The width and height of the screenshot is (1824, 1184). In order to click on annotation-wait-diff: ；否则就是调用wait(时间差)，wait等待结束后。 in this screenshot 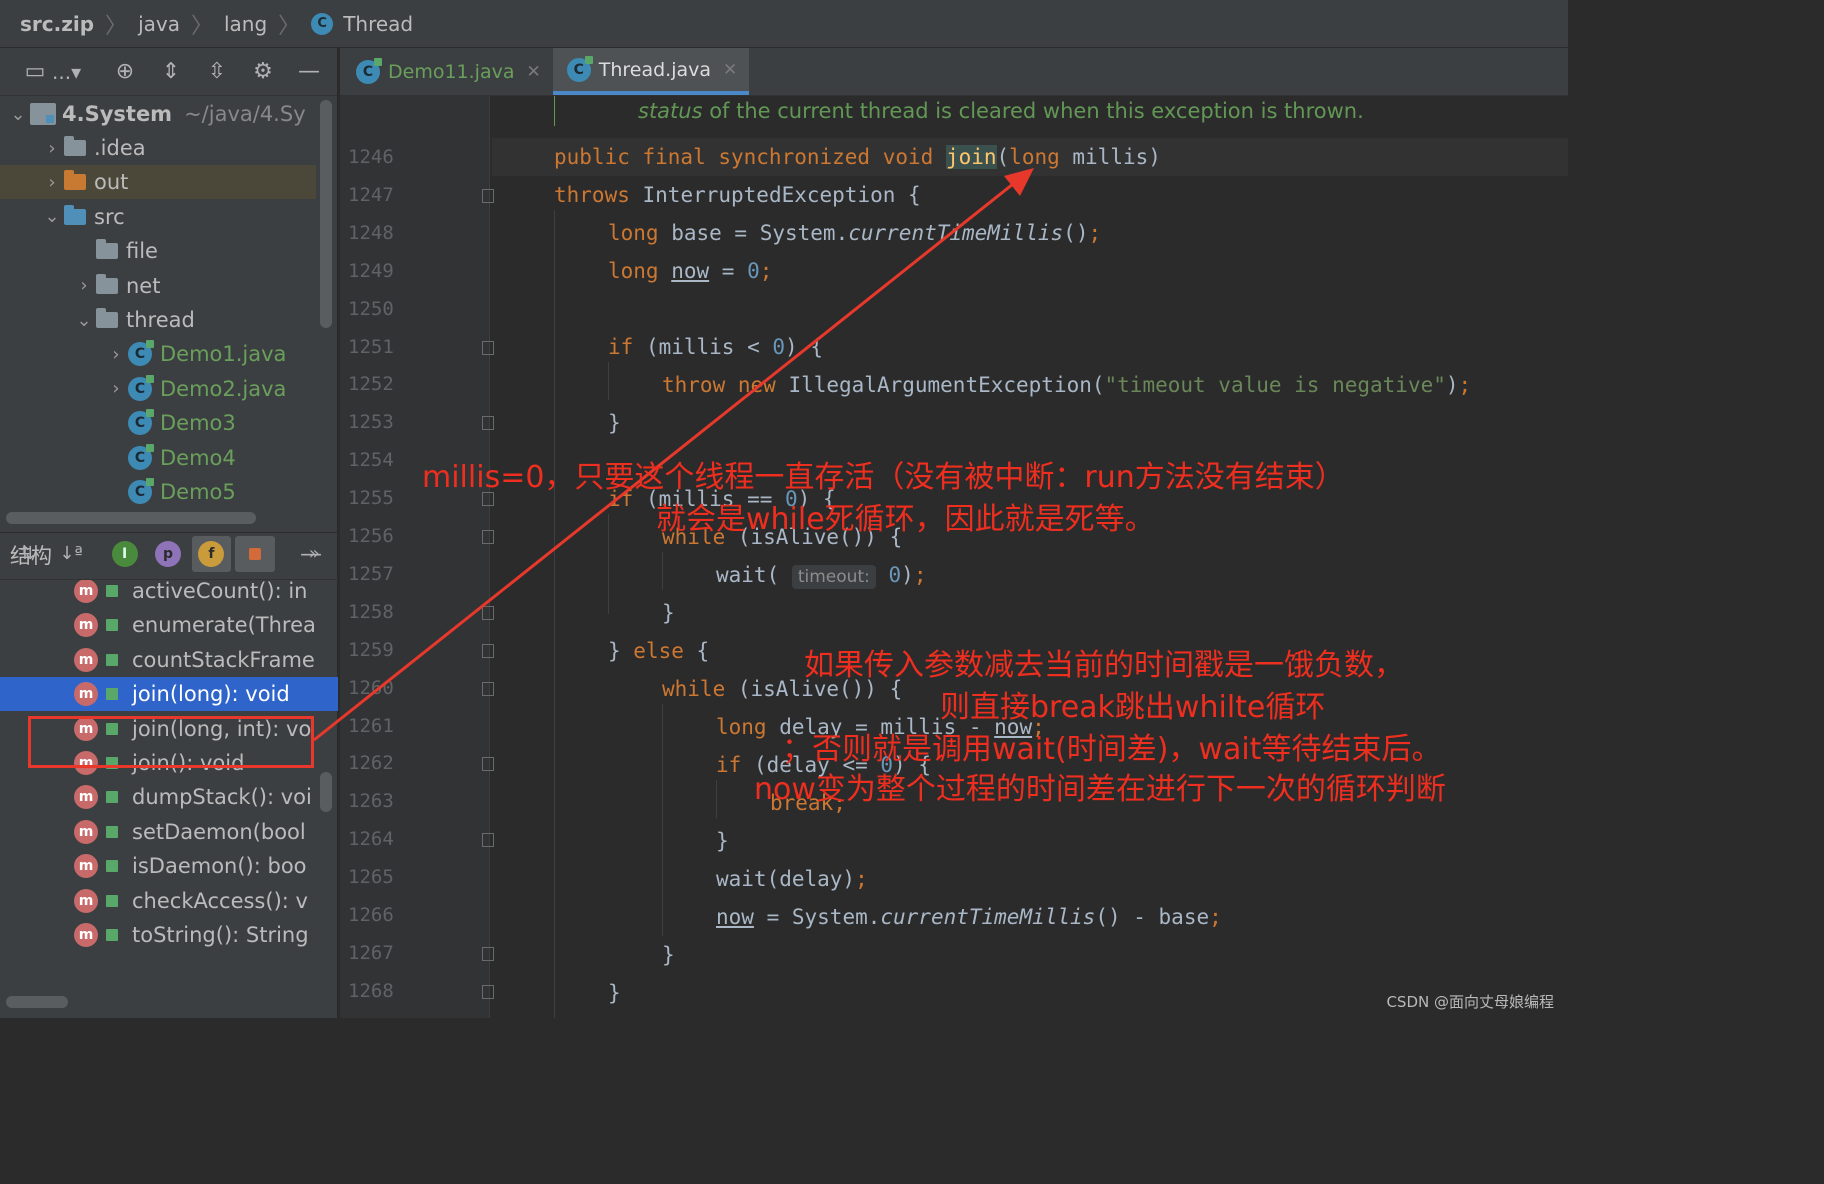, I will do `click(1112, 749)`.